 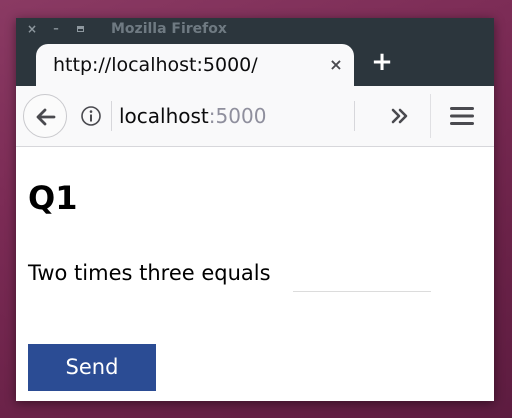 What do you see at coordinates (91, 116) in the screenshot?
I see `info-icon` at bounding box center [91, 116].